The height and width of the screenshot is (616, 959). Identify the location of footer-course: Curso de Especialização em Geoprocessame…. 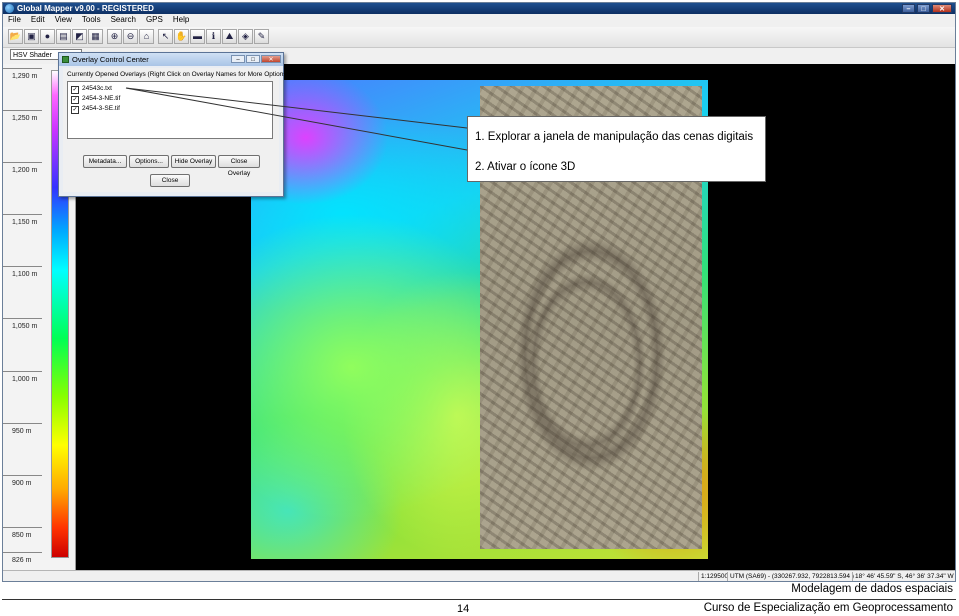
(828, 608).